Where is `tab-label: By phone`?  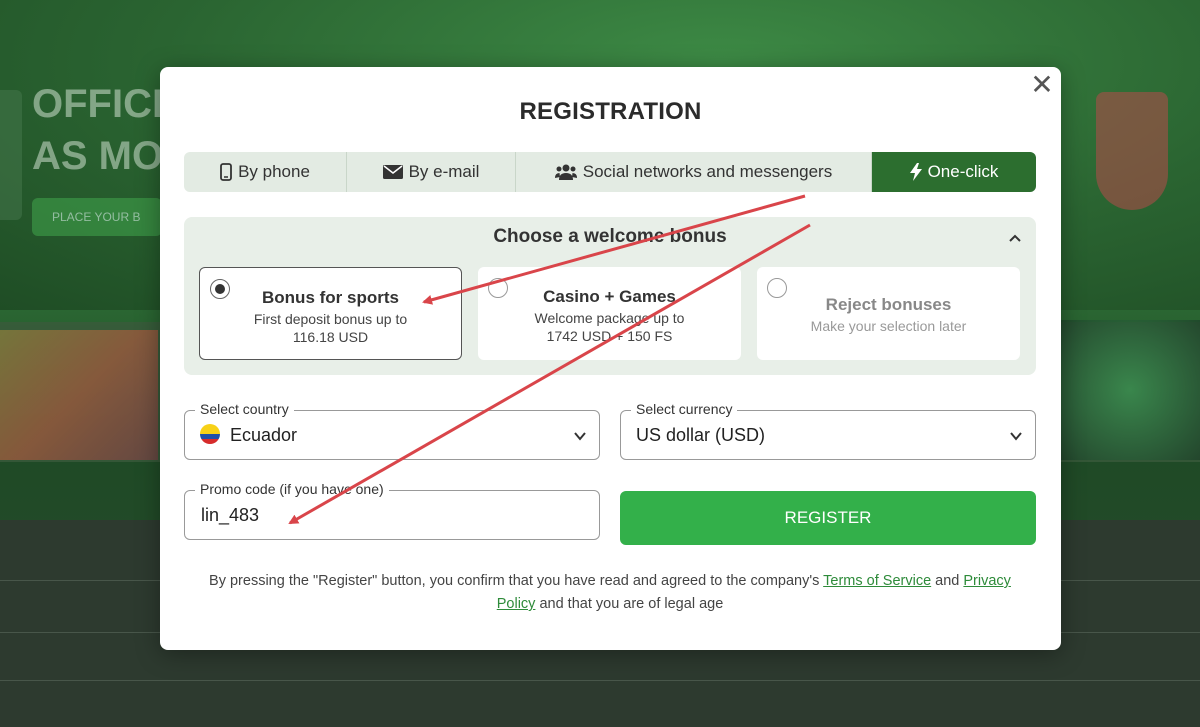 tab-label: By phone is located at coordinates (274, 171).